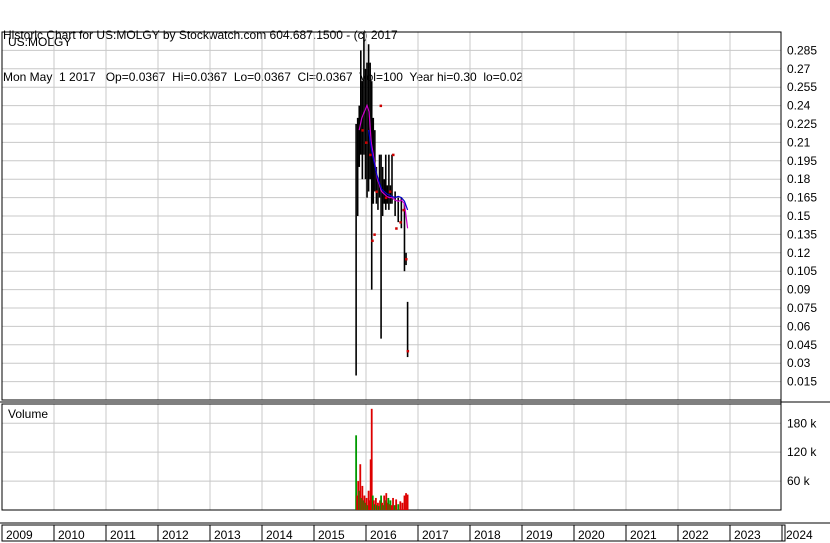 The width and height of the screenshot is (830, 543). What do you see at coordinates (802, 50) in the screenshot?
I see `price-tick-label: 0.285` at bounding box center [802, 50].